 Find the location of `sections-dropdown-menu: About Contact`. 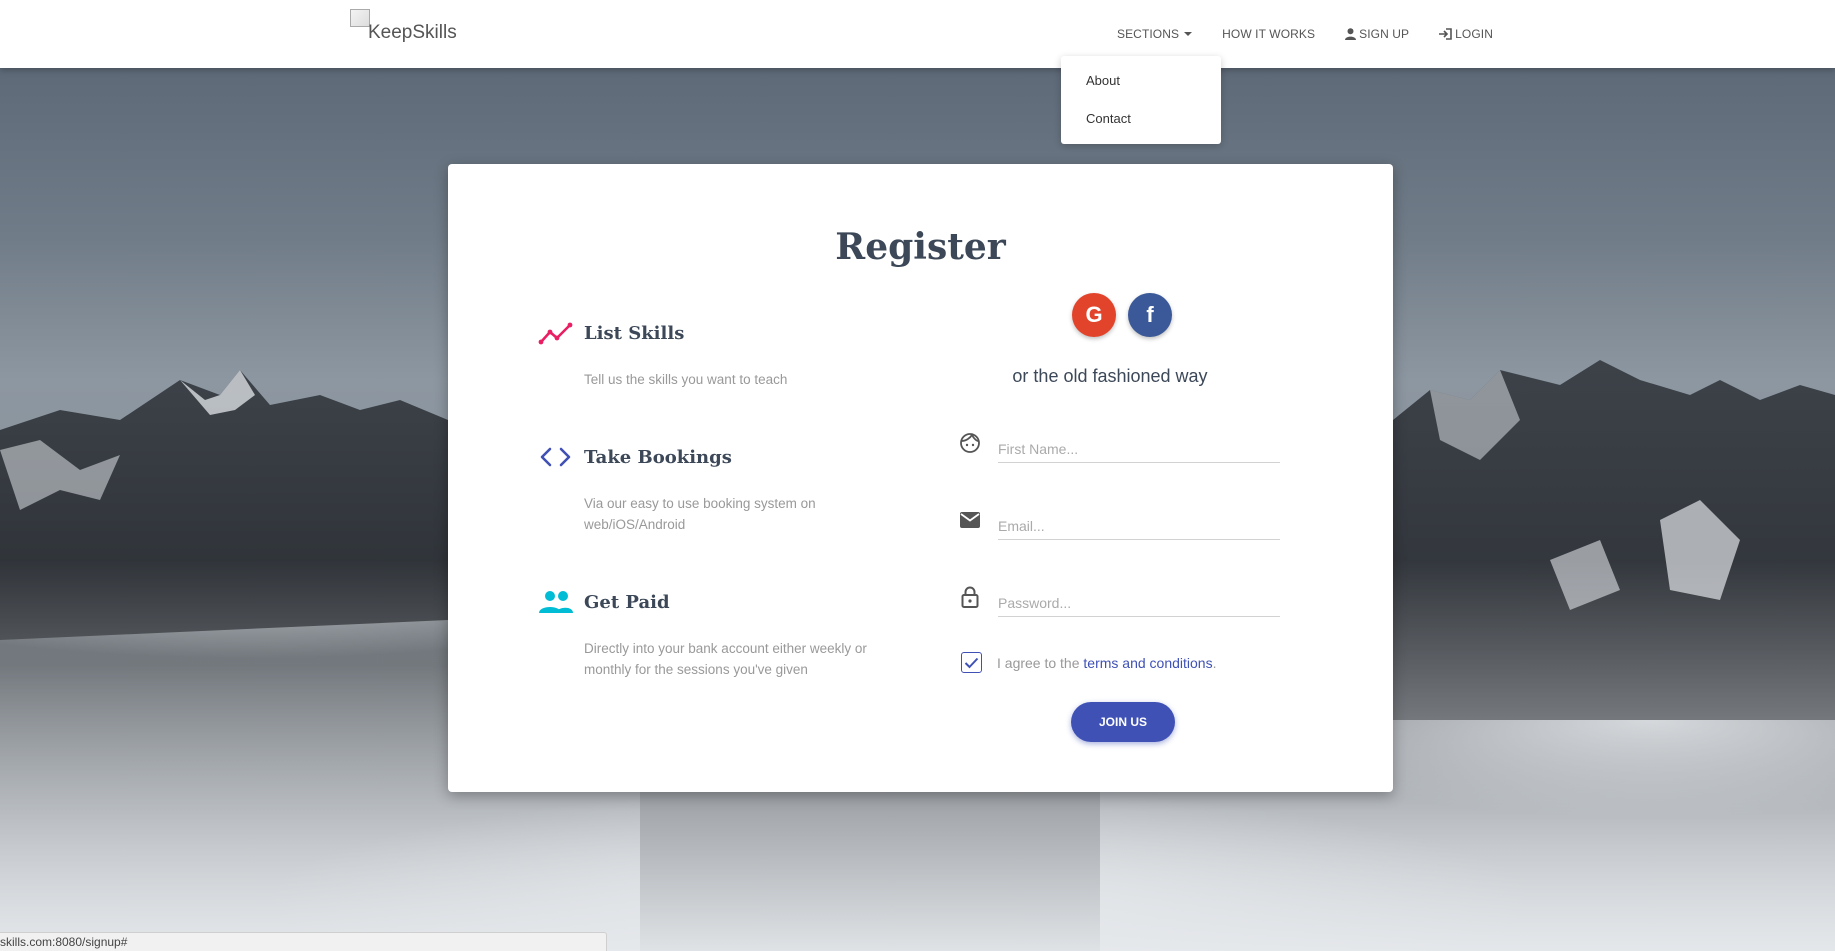

sections-dropdown-menu: About Contact is located at coordinates (1141, 100).